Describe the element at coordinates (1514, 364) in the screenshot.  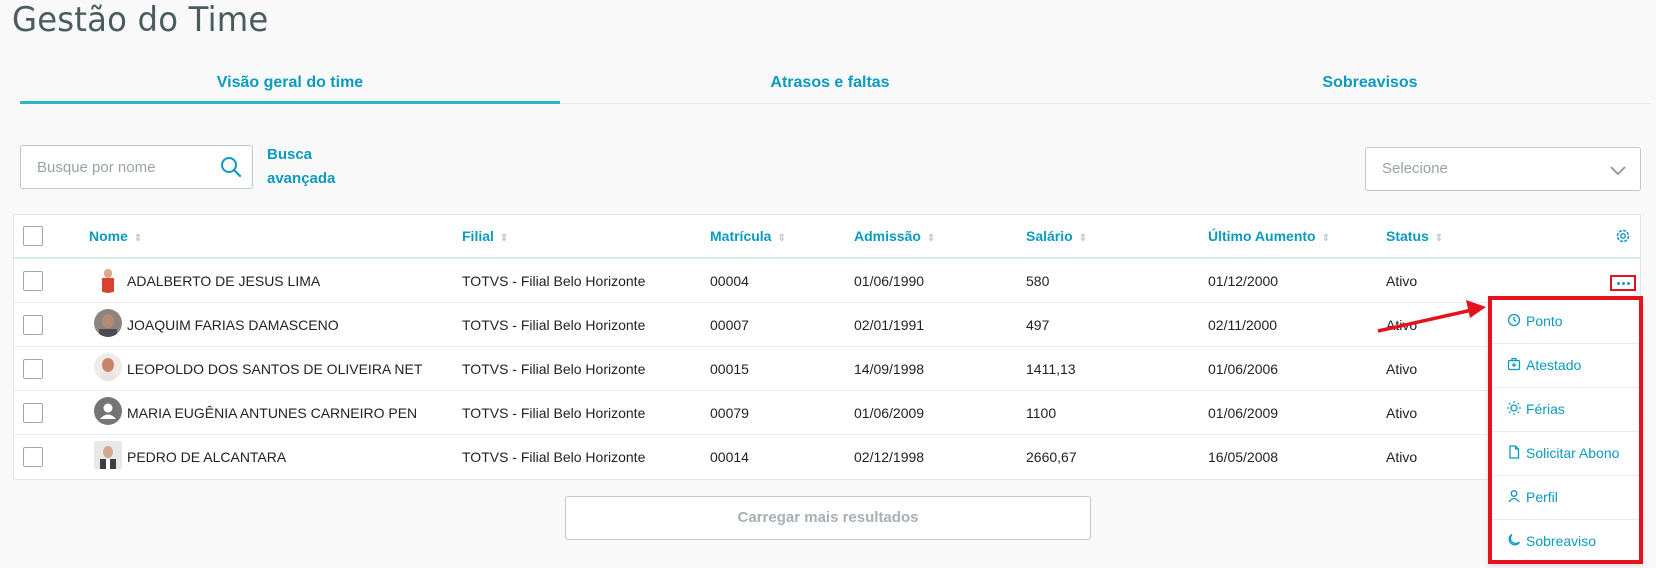
I see `medical-kit-icon` at that location.